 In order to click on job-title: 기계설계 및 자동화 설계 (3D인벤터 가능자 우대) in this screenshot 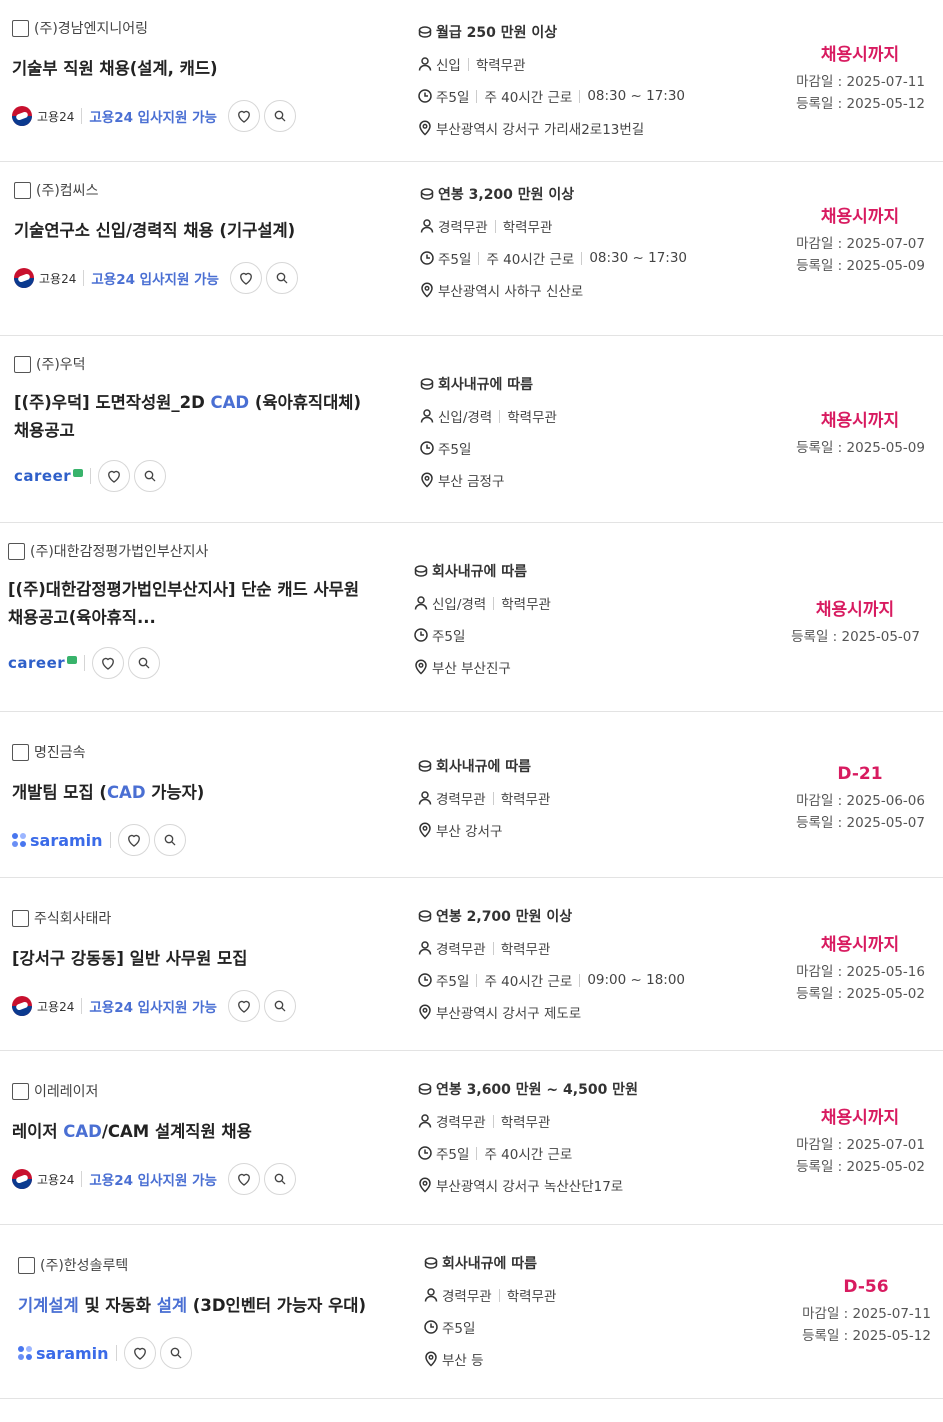, I will do `click(203, 1306)`.